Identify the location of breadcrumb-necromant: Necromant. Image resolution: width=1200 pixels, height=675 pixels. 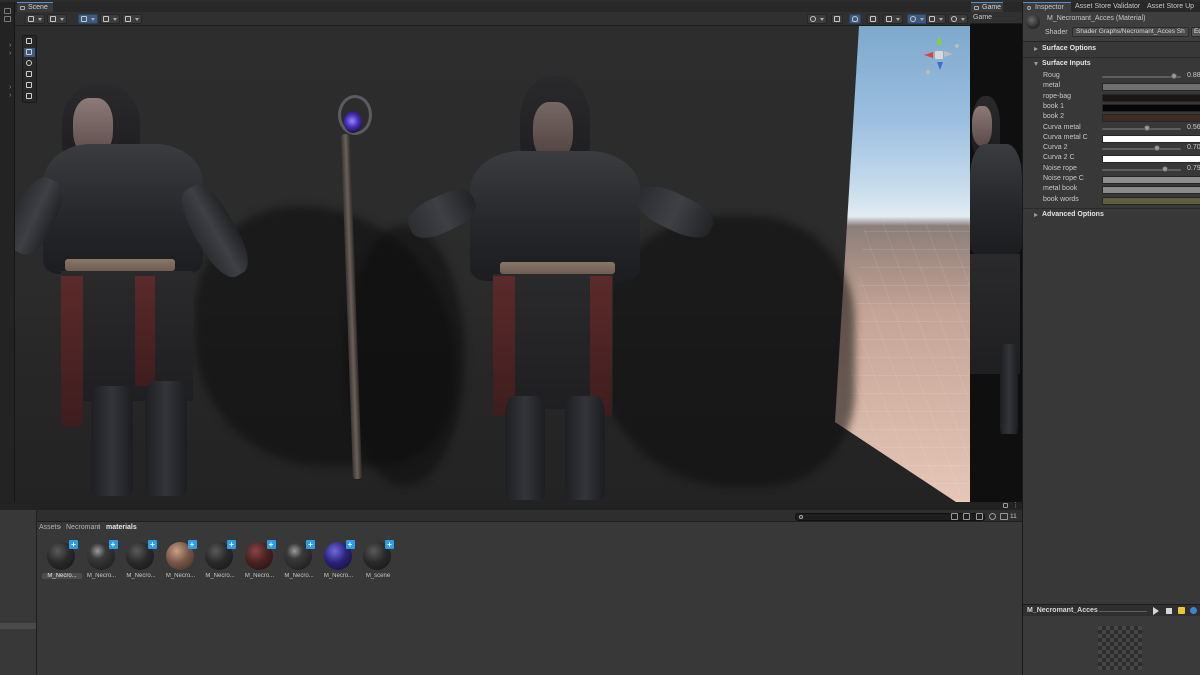
(83, 527).